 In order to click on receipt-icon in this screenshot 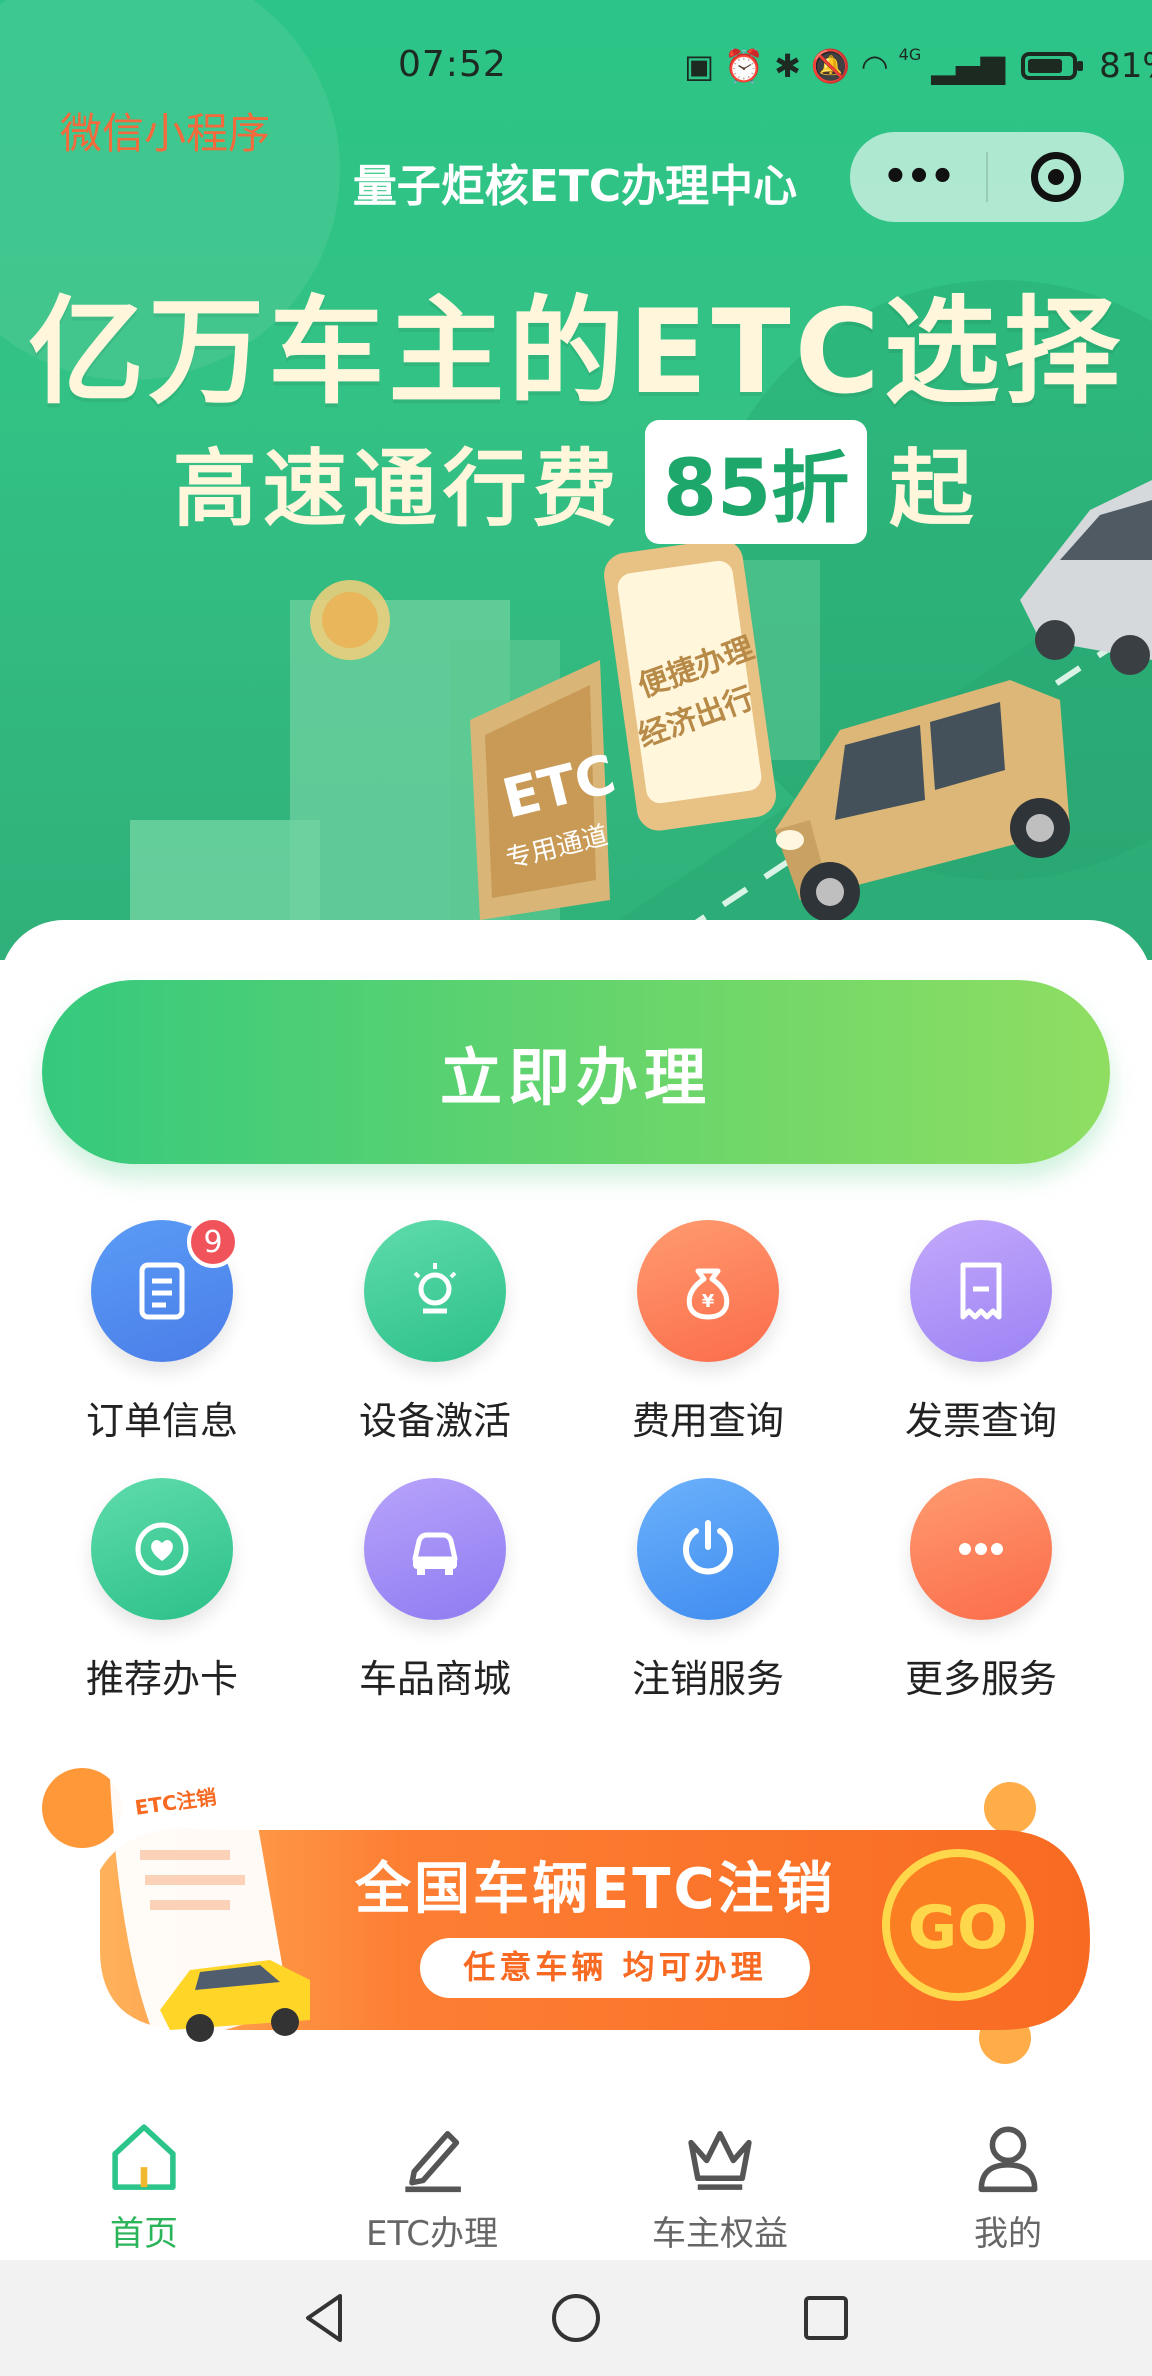, I will do `click(981, 1291)`.